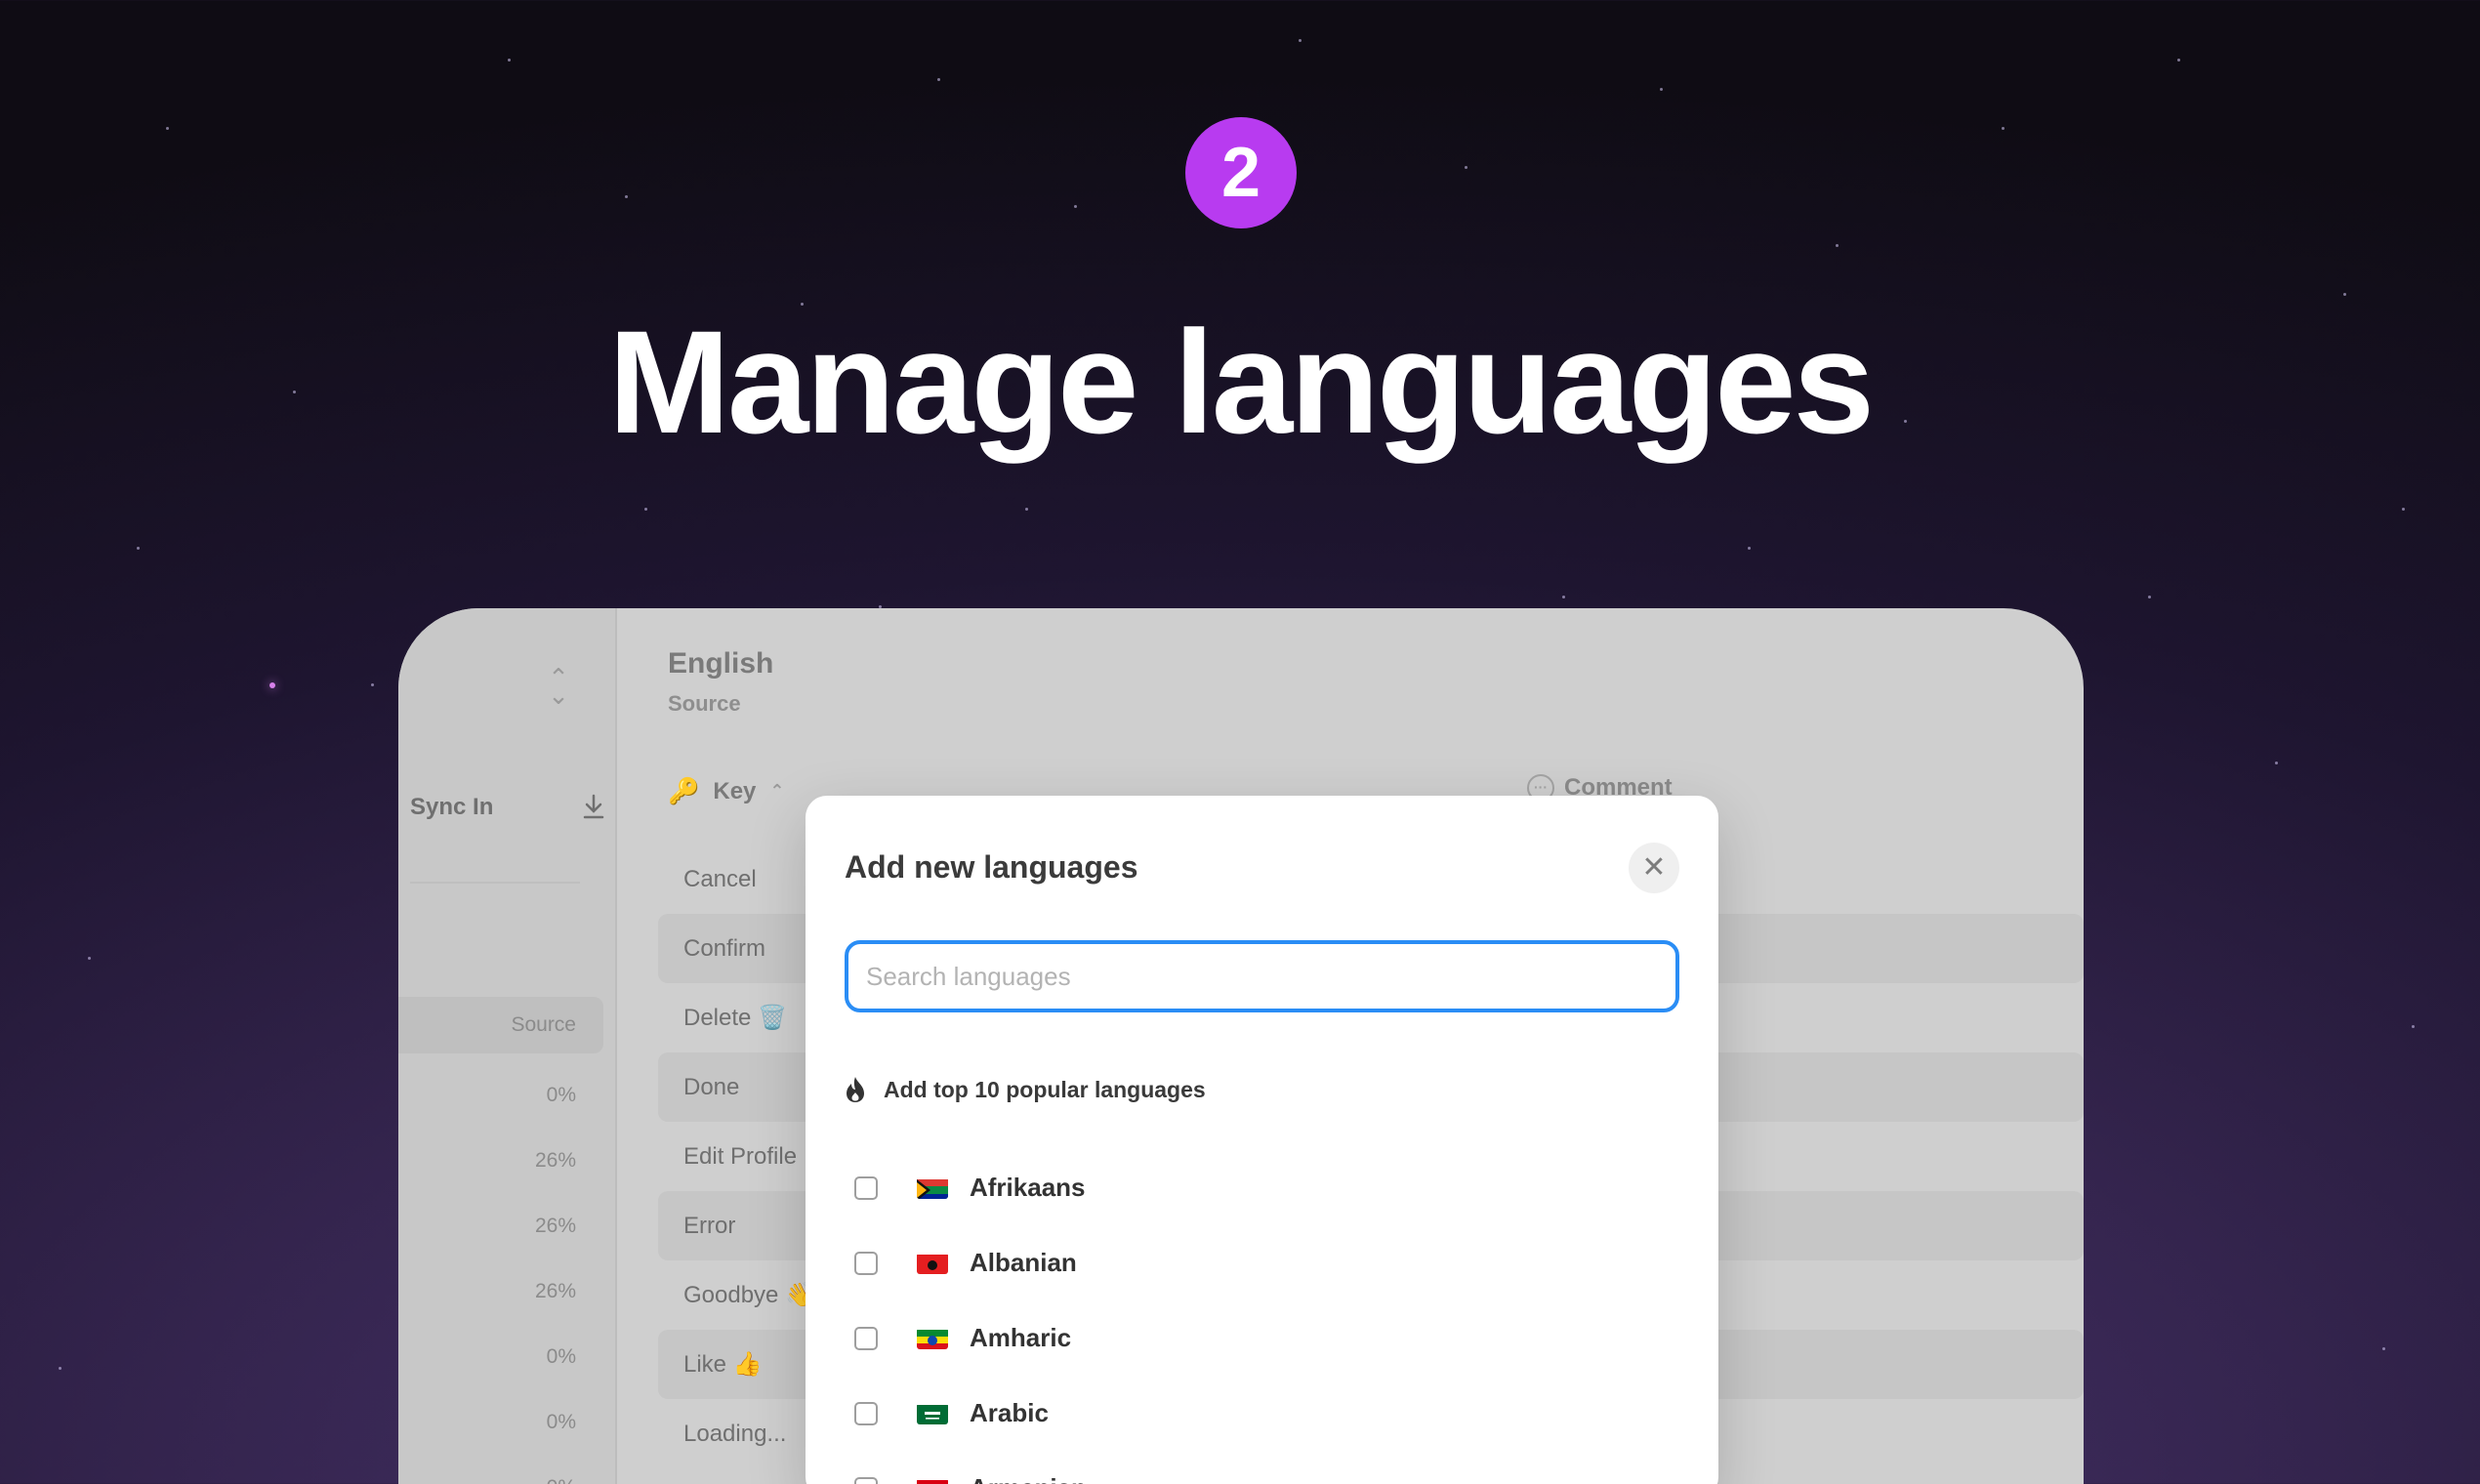  Describe the element at coordinates (1241, 382) in the screenshot. I see `hero-title: Manage languages` at that location.